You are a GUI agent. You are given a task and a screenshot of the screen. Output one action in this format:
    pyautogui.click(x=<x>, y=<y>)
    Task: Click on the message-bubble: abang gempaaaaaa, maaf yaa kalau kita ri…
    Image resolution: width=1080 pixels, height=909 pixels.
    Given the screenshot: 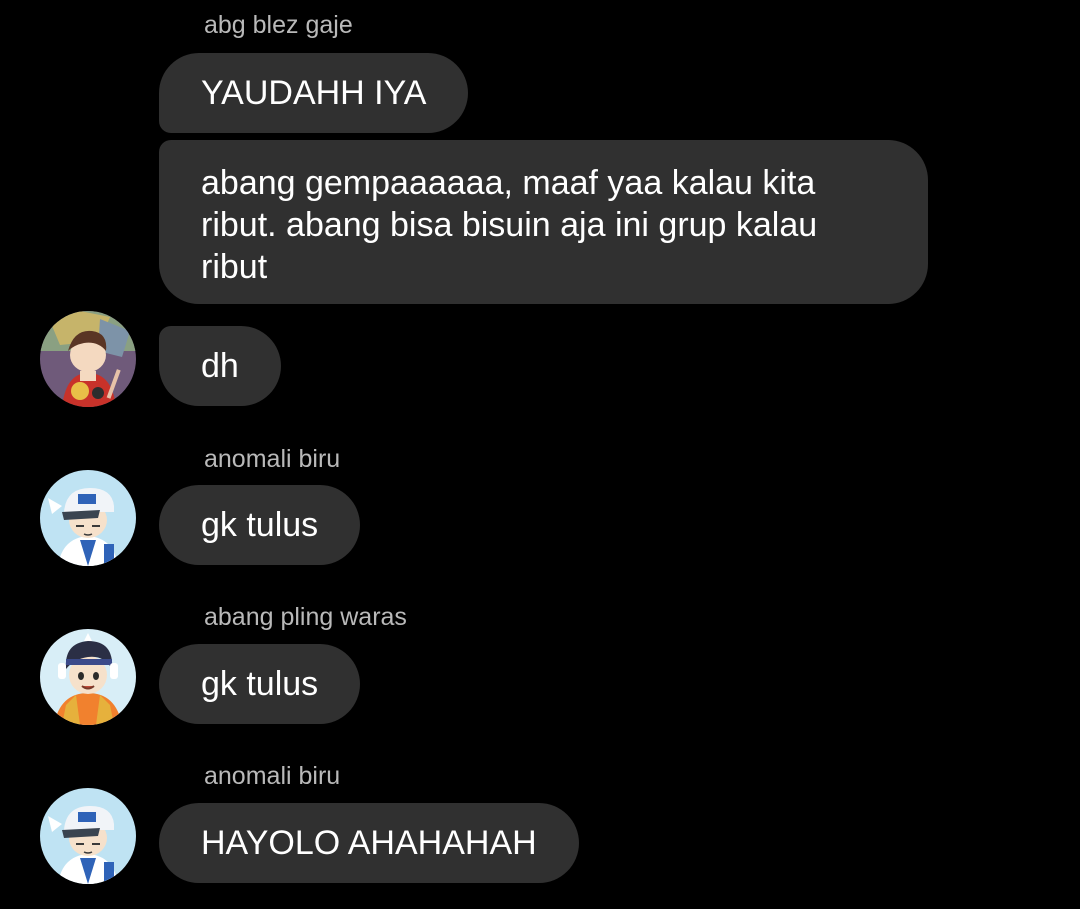 What is the action you would take?
    pyautogui.click(x=543, y=222)
    